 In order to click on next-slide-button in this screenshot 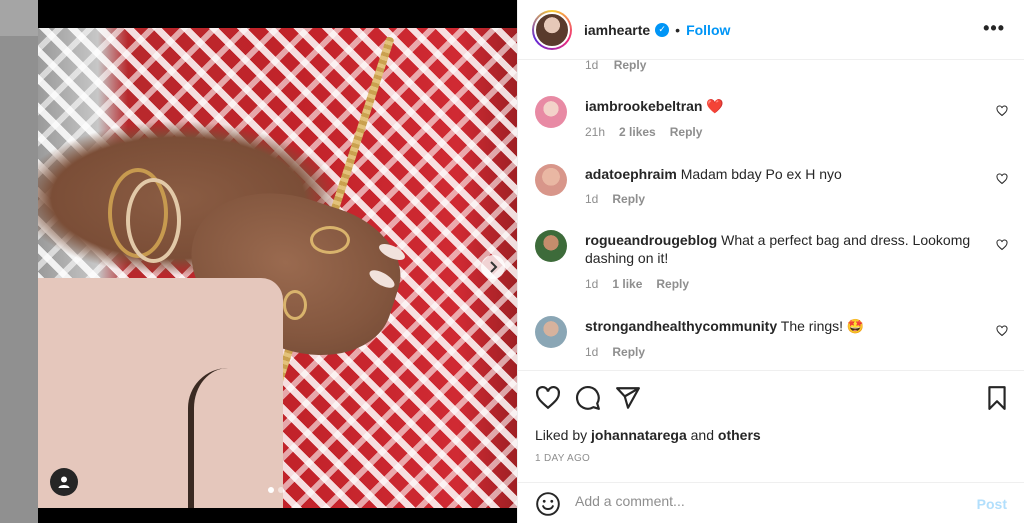, I will do `click(493, 267)`.